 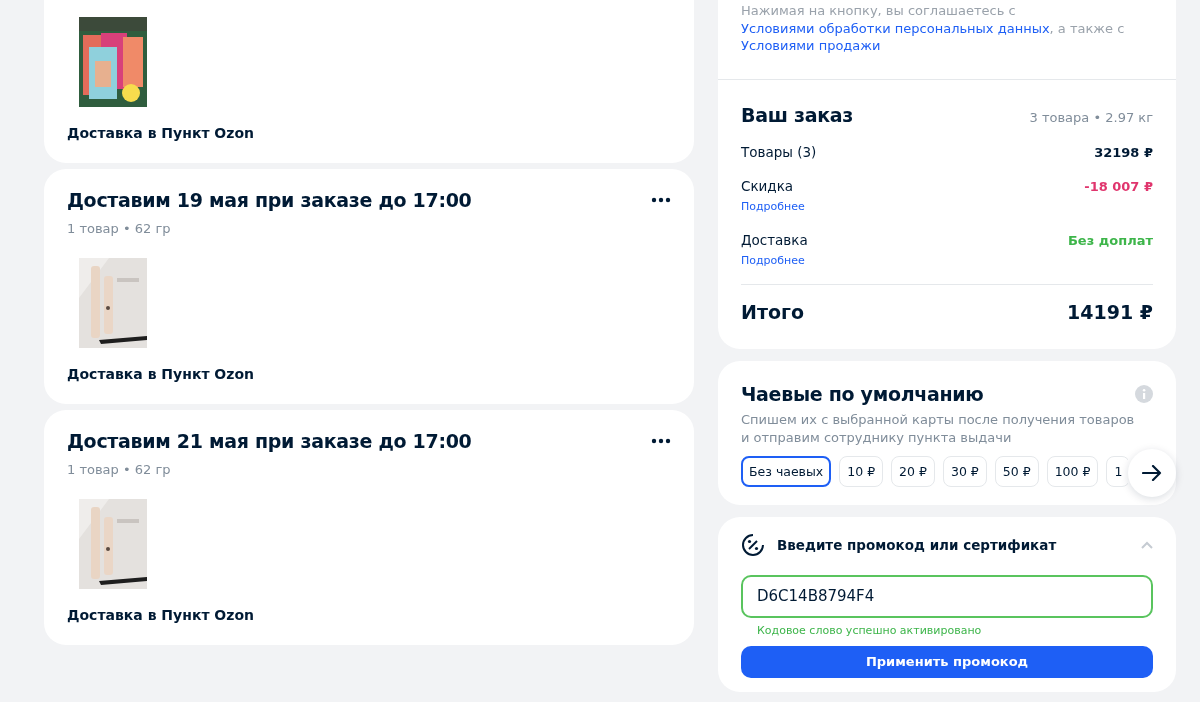 What do you see at coordinates (862, 393) in the screenshot?
I see `tips-title: Чаевые по умолчанию` at bounding box center [862, 393].